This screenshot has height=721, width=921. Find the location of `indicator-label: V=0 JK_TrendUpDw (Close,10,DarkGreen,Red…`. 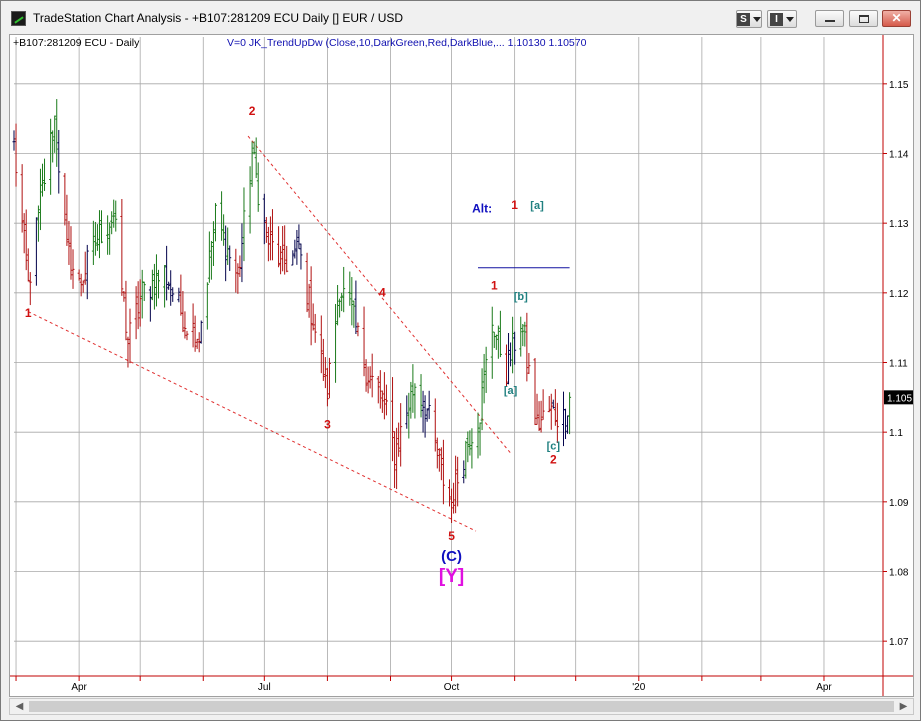

indicator-label: V=0 JK_TrendUpDw (Close,10,DarkGreen,Red… is located at coordinates (407, 43).